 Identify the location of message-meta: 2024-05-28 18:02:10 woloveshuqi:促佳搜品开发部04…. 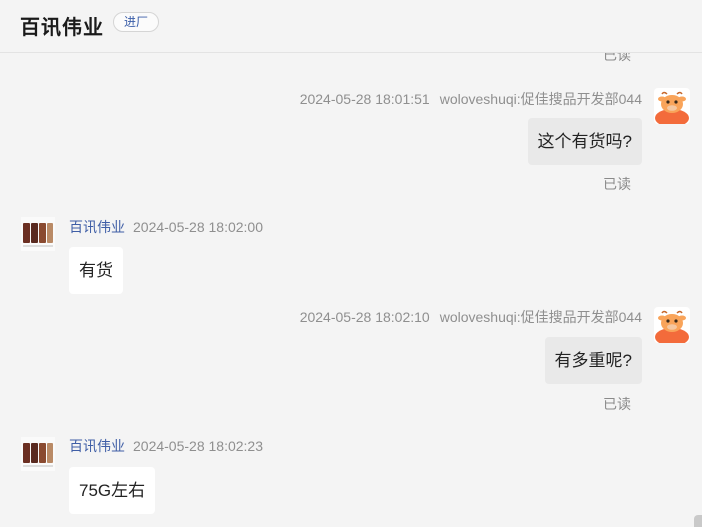
(471, 317).